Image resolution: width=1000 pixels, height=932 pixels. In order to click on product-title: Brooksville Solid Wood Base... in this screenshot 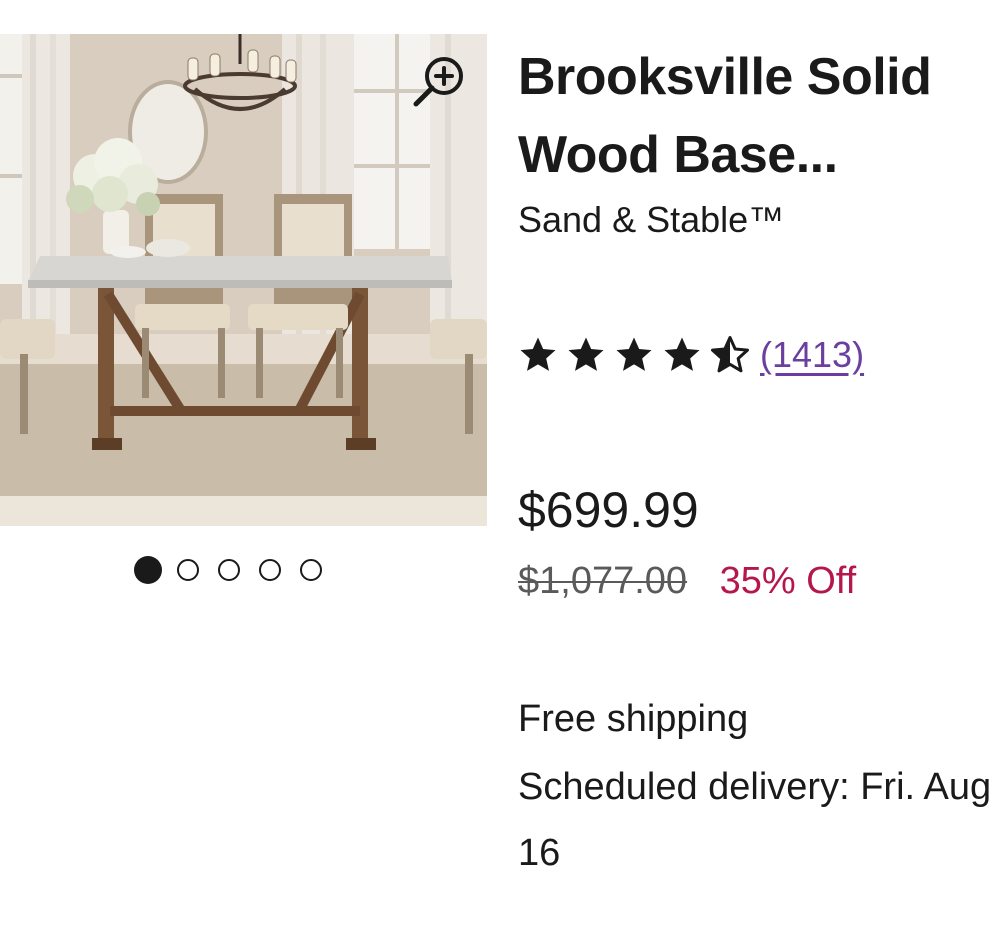, I will do `click(725, 116)`.